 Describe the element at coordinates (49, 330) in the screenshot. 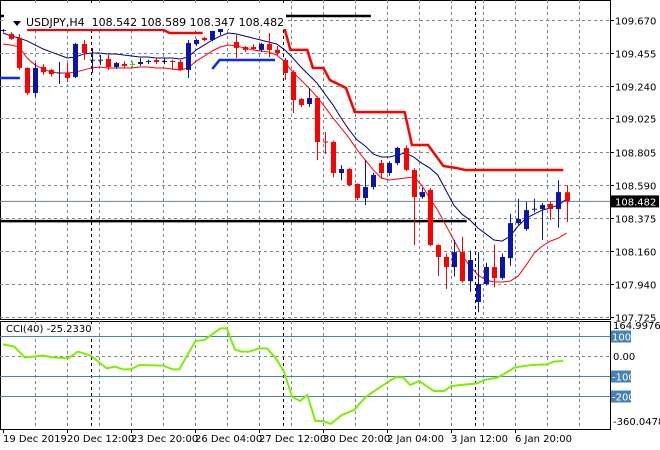

I see `cci-title: CCI(40) -25.2330` at that location.